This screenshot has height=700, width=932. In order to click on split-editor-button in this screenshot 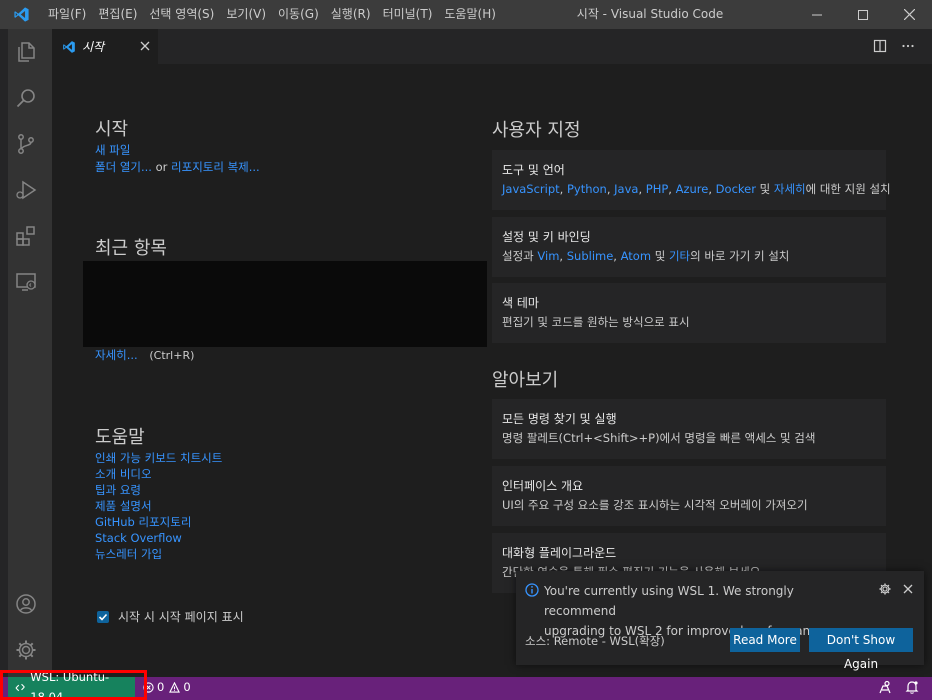, I will do `click(880, 46)`.